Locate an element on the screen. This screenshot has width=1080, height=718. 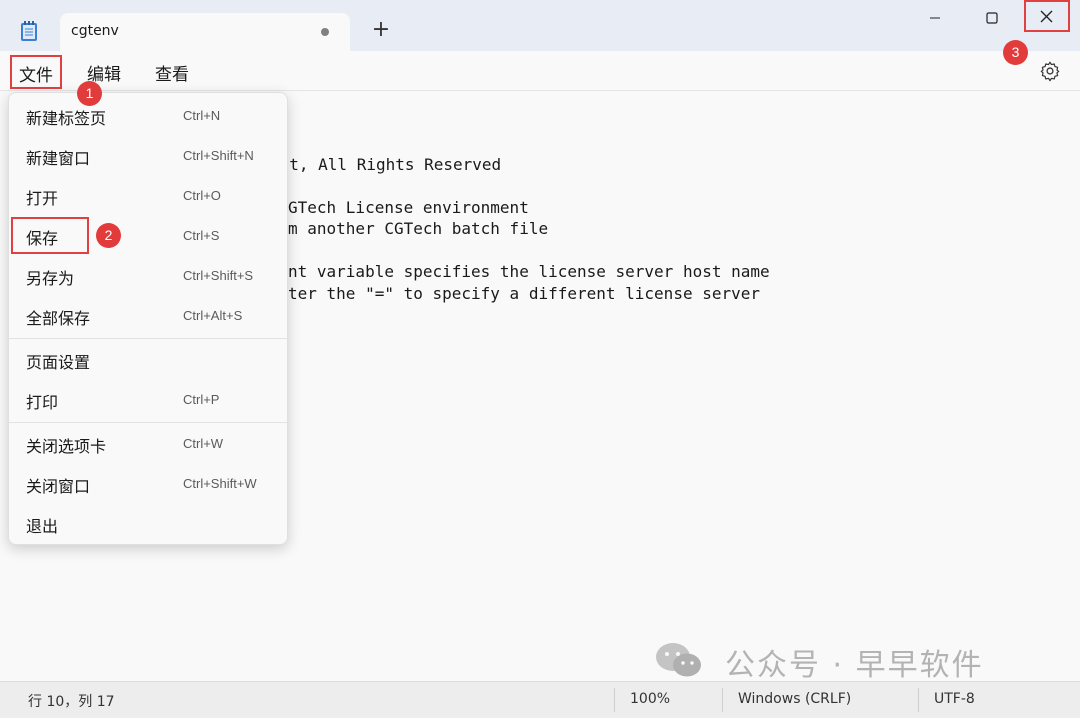
menu-item-new-tab: 新建标签页 Ctrl+N is located at coordinates (148, 116).